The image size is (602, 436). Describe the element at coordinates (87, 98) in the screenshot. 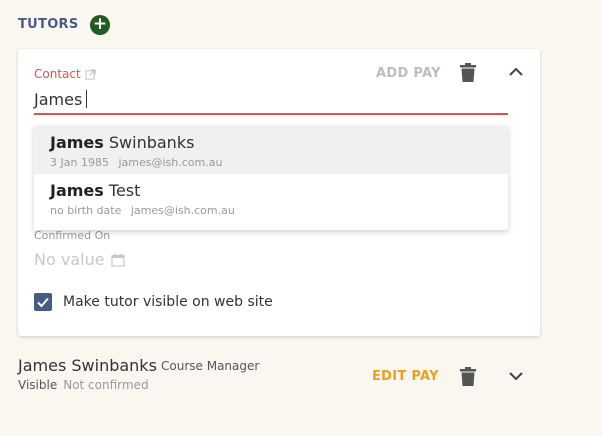

I see `text-caret` at that location.